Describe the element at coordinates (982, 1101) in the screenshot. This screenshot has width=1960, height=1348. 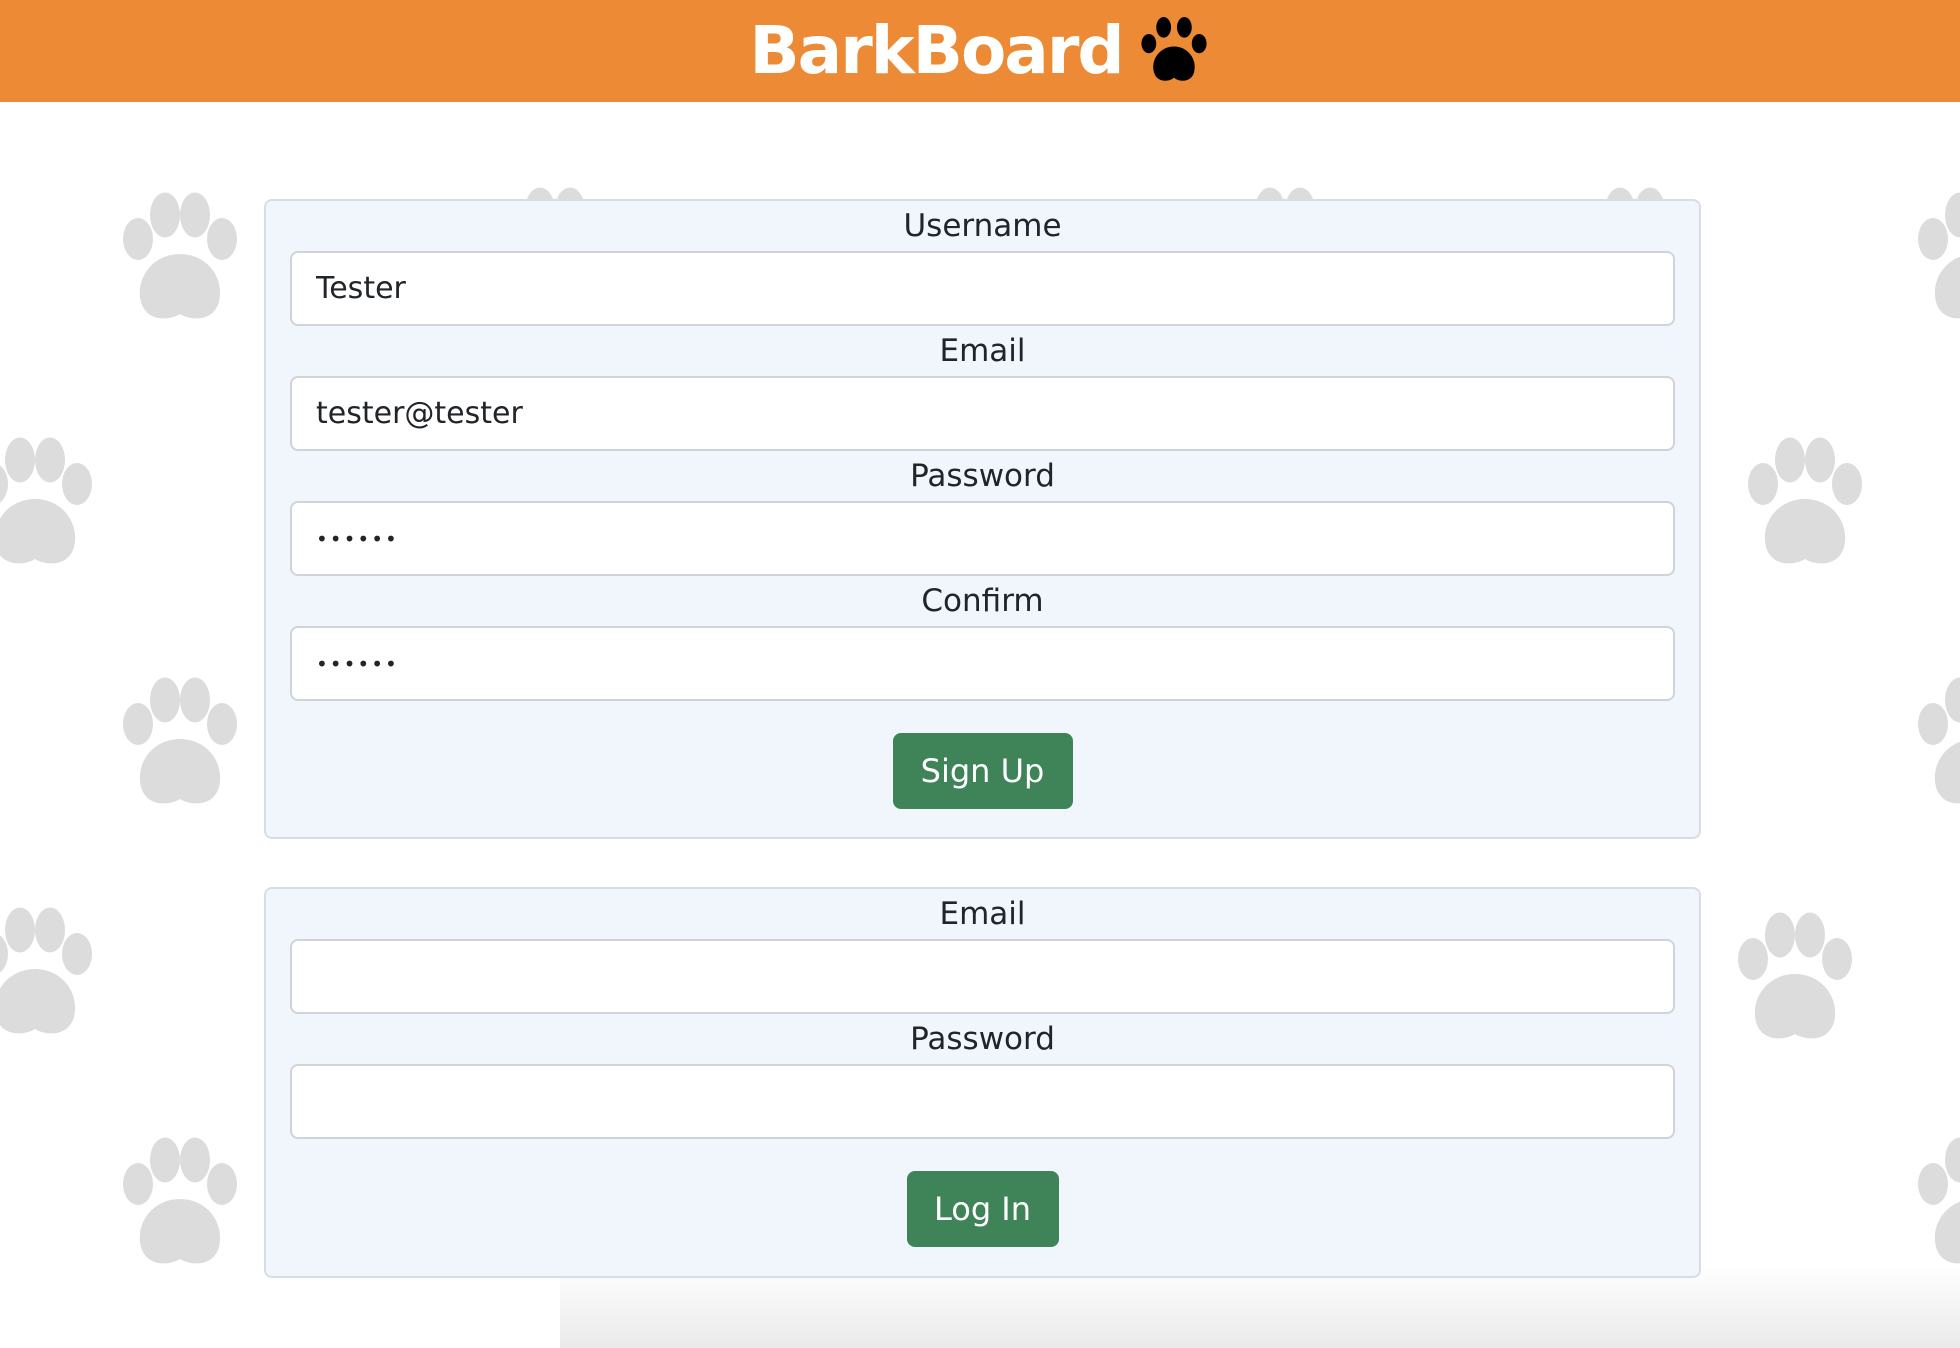
I see `login-password-input` at that location.